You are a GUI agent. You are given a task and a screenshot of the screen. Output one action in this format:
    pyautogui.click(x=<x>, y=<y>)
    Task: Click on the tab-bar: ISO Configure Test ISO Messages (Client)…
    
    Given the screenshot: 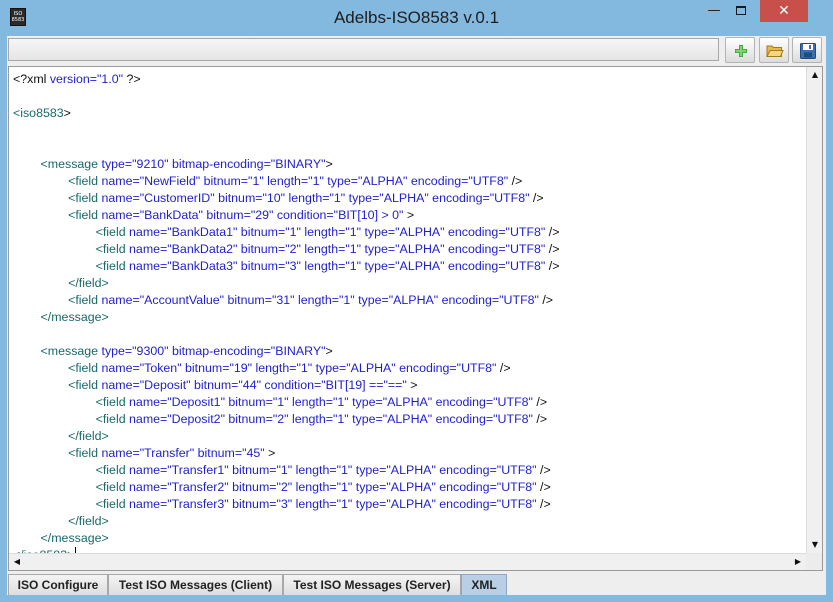 What is the action you would take?
    pyautogui.click(x=416, y=584)
    